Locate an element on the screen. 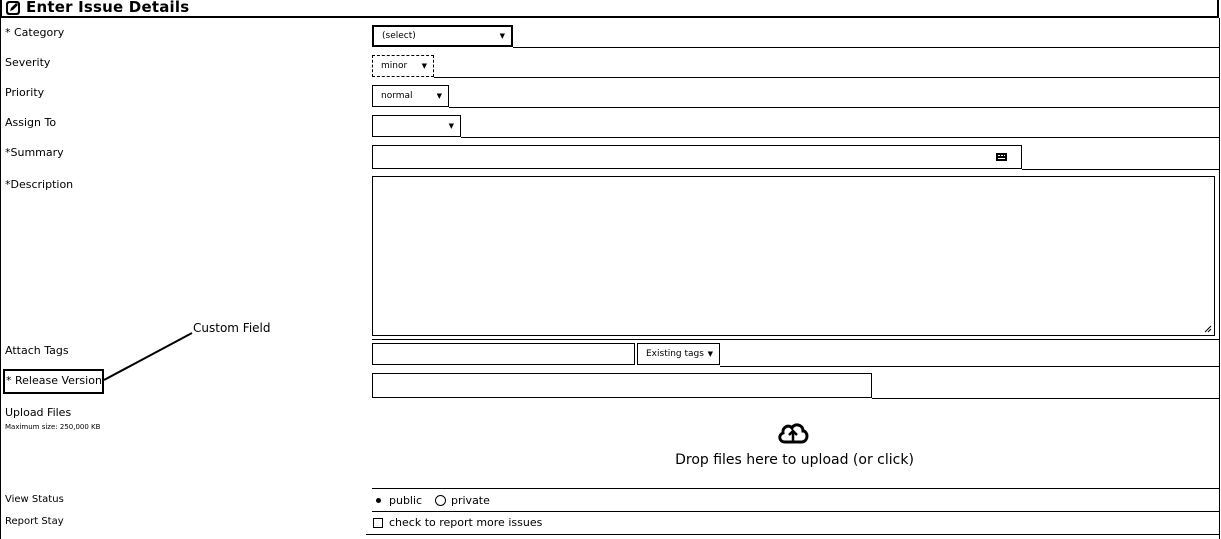  existing-tags-select: Existing tags ▼ is located at coordinates (678, 354).